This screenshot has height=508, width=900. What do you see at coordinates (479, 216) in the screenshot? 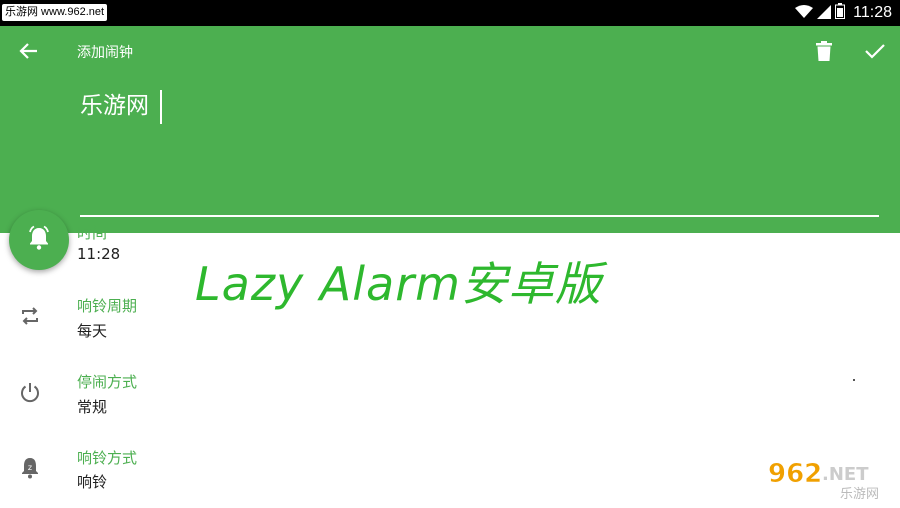
I see `input-underline` at bounding box center [479, 216].